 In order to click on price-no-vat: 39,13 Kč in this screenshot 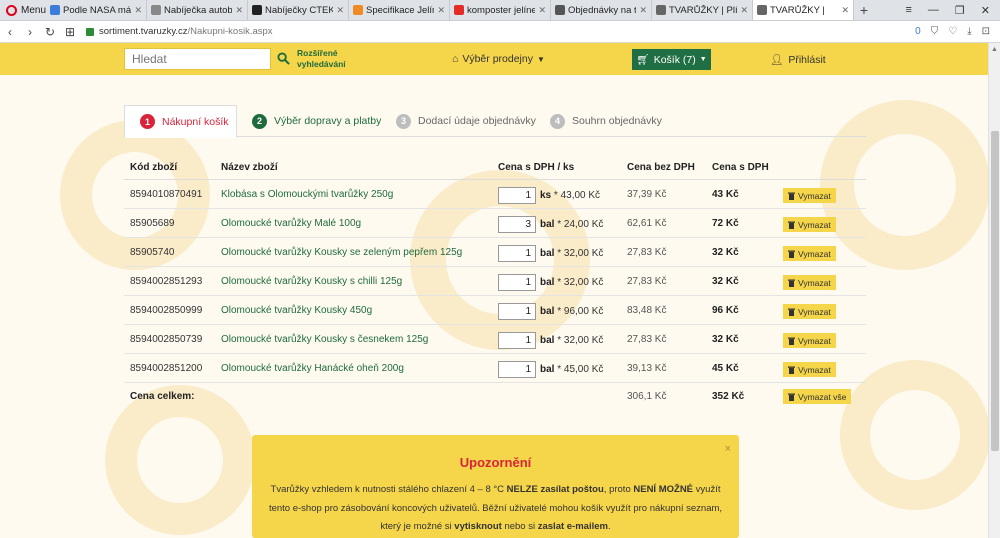, I will do `click(647, 368)`.